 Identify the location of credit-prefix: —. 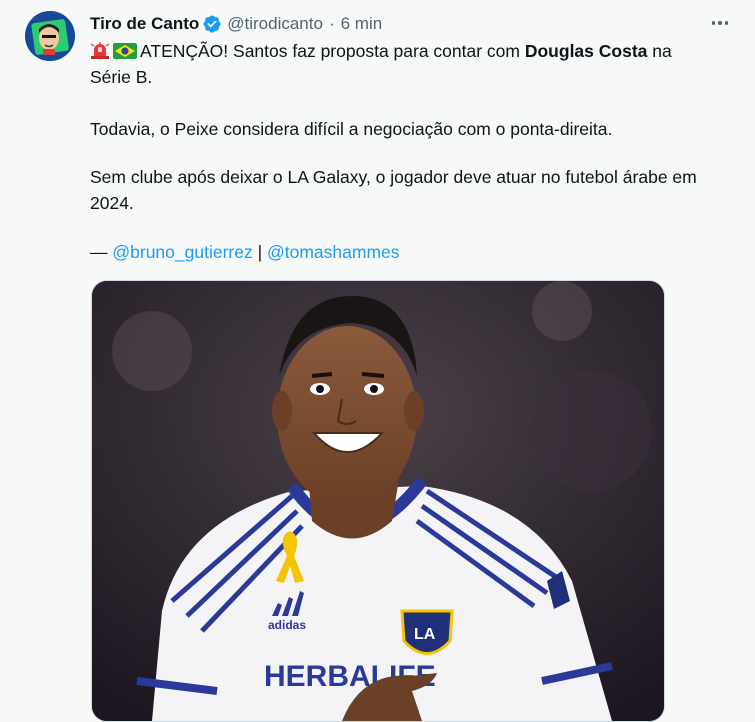
(101, 252).